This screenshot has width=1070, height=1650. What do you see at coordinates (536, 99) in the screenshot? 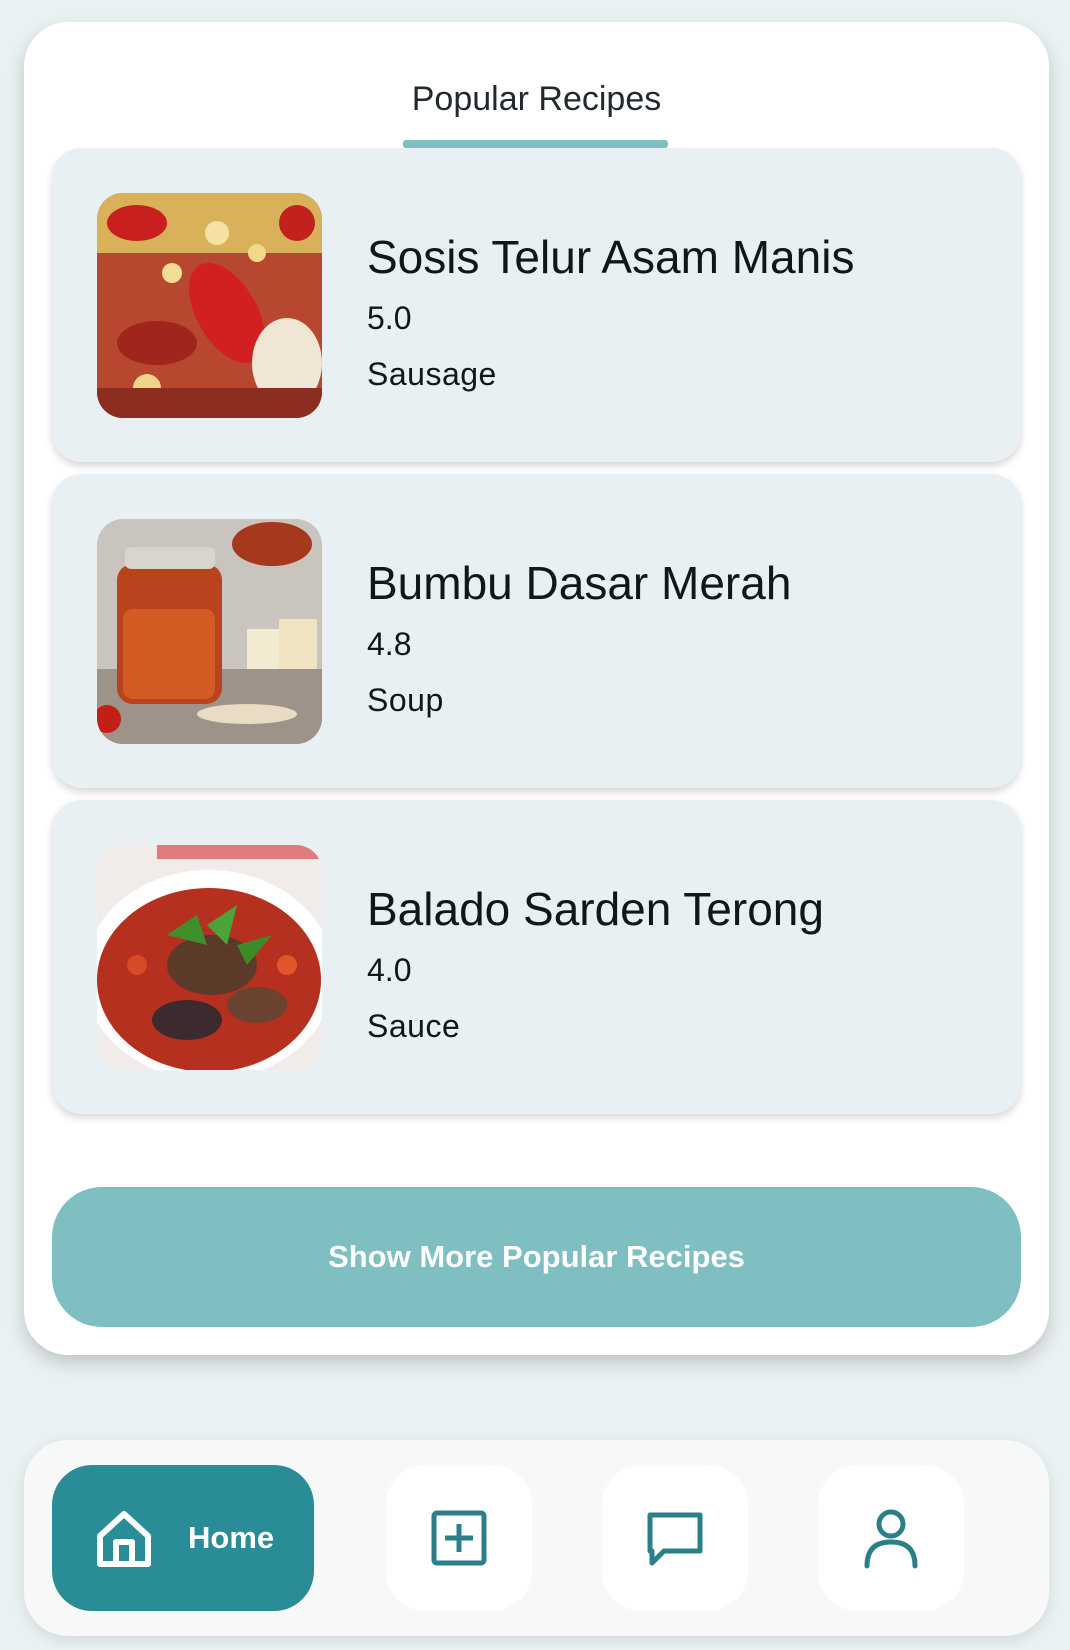
I see `tab-popular-recipes: Popular Recipes` at bounding box center [536, 99].